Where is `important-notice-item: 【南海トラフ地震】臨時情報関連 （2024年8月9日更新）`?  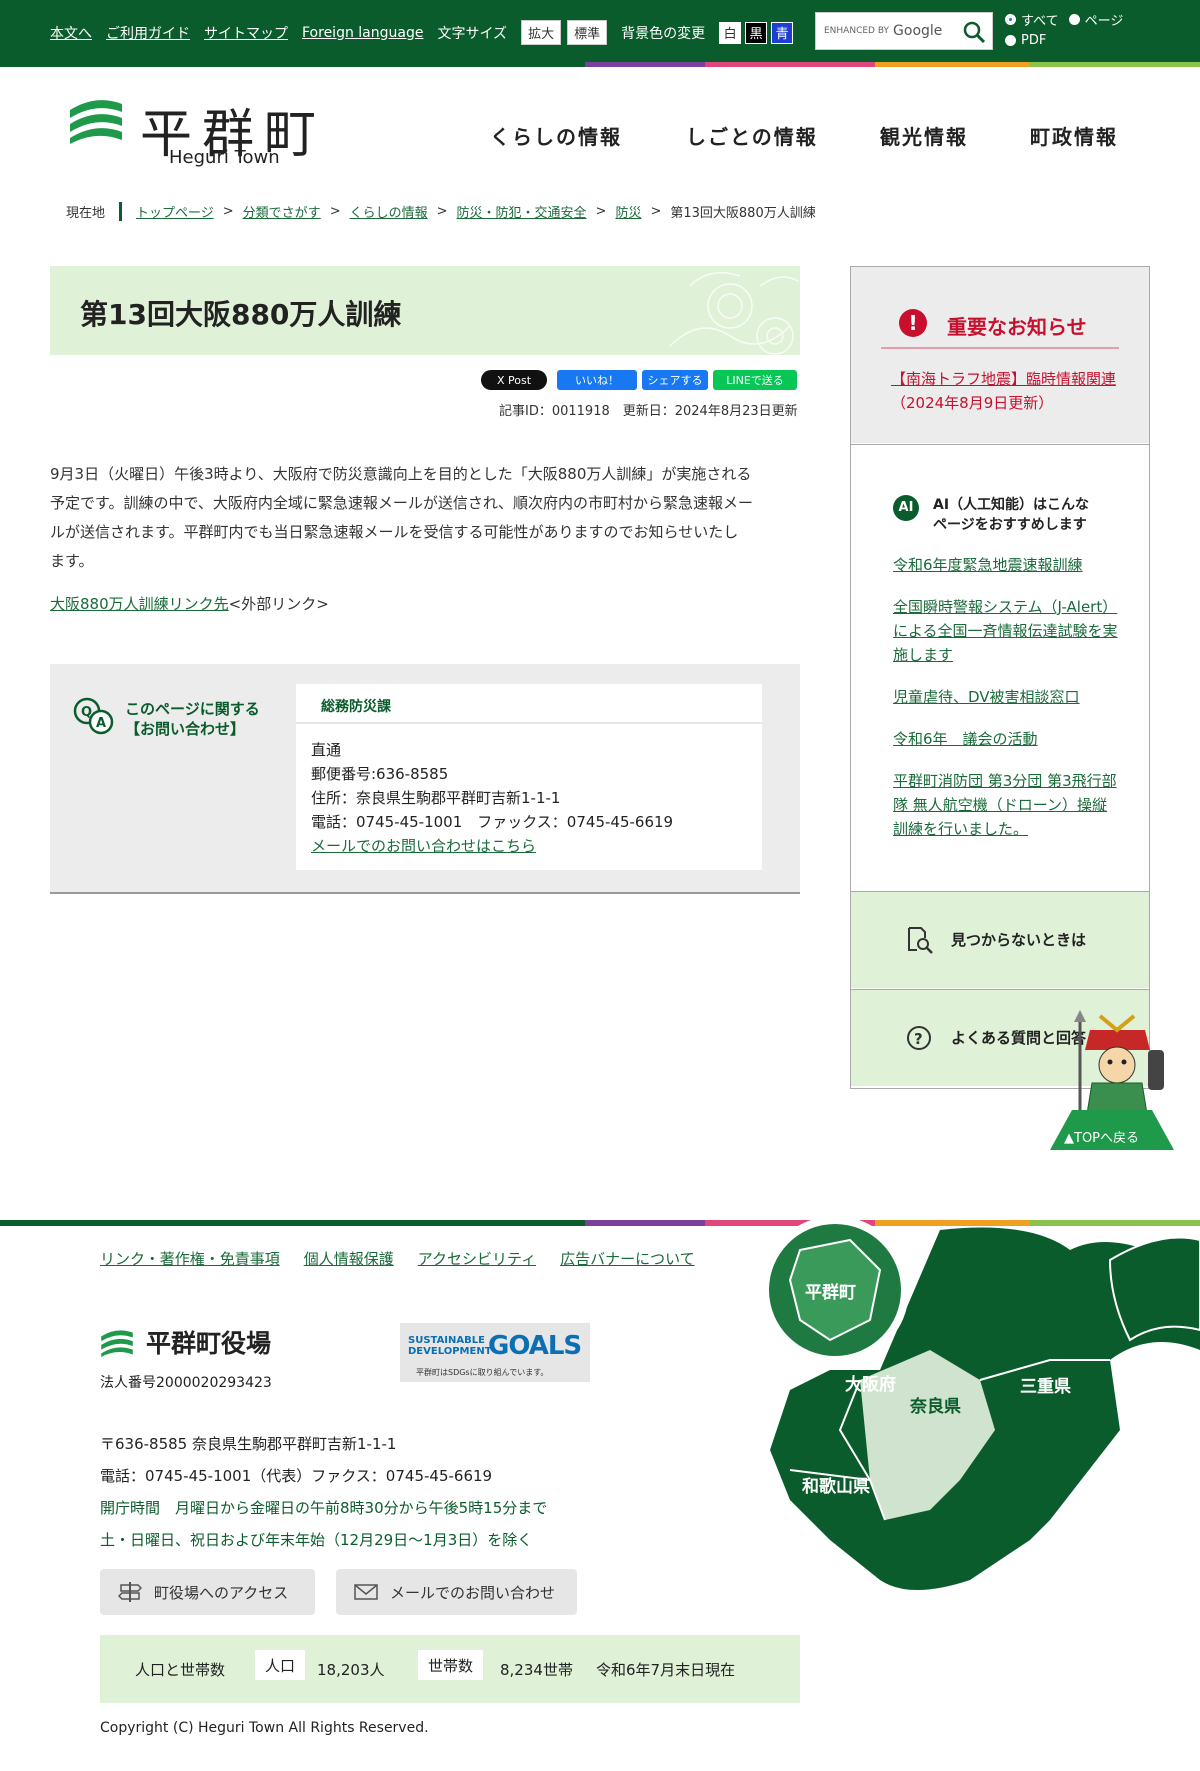 important-notice-item: 【南海トラフ地震】臨時情報関連 （2024年8月9日更新） is located at coordinates (1006, 391).